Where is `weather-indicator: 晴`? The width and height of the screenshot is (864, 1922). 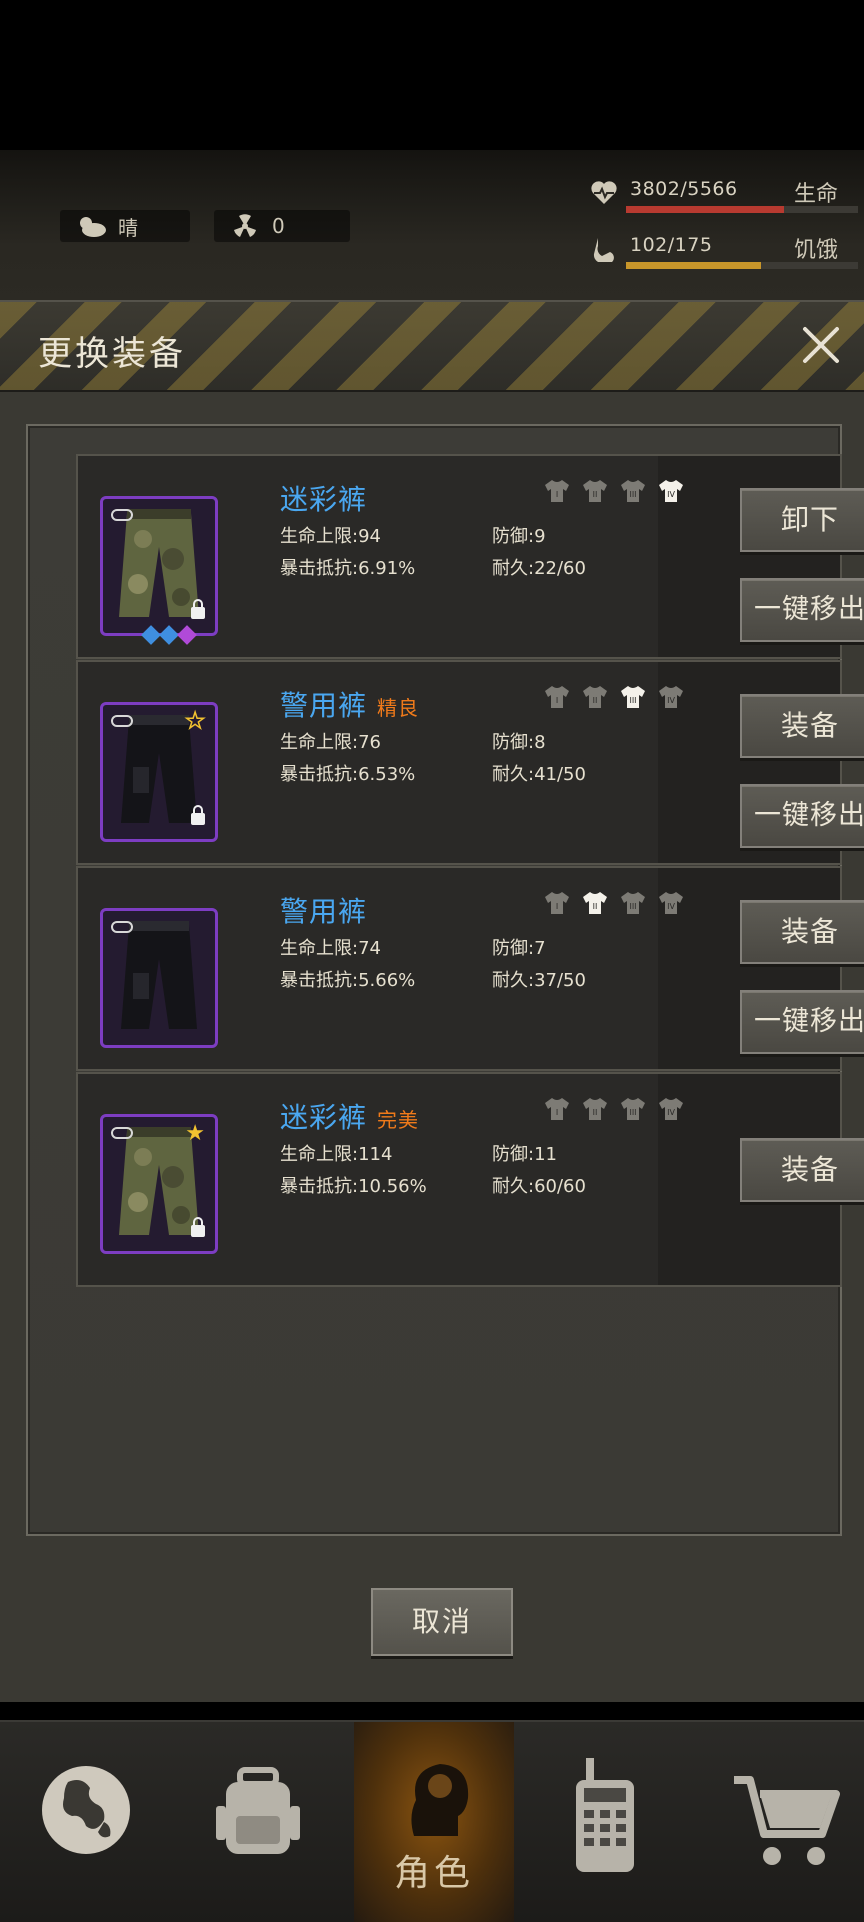
weather-indicator: 晴 is located at coordinates (125, 226).